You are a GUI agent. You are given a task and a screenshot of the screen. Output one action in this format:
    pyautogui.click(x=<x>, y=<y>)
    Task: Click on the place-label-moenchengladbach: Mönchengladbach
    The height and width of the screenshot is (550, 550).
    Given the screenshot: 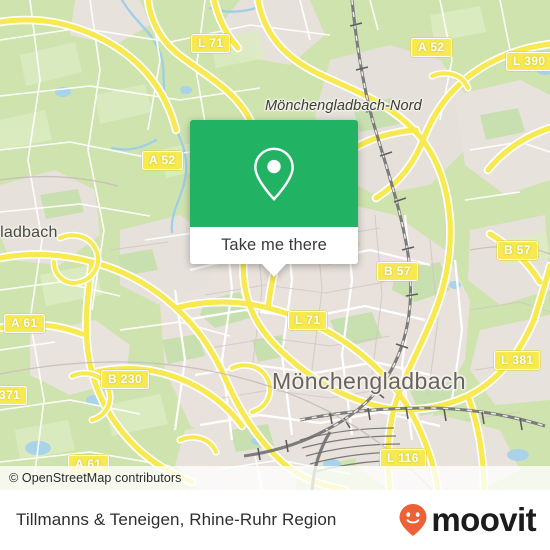 What is the action you would take?
    pyautogui.click(x=369, y=381)
    